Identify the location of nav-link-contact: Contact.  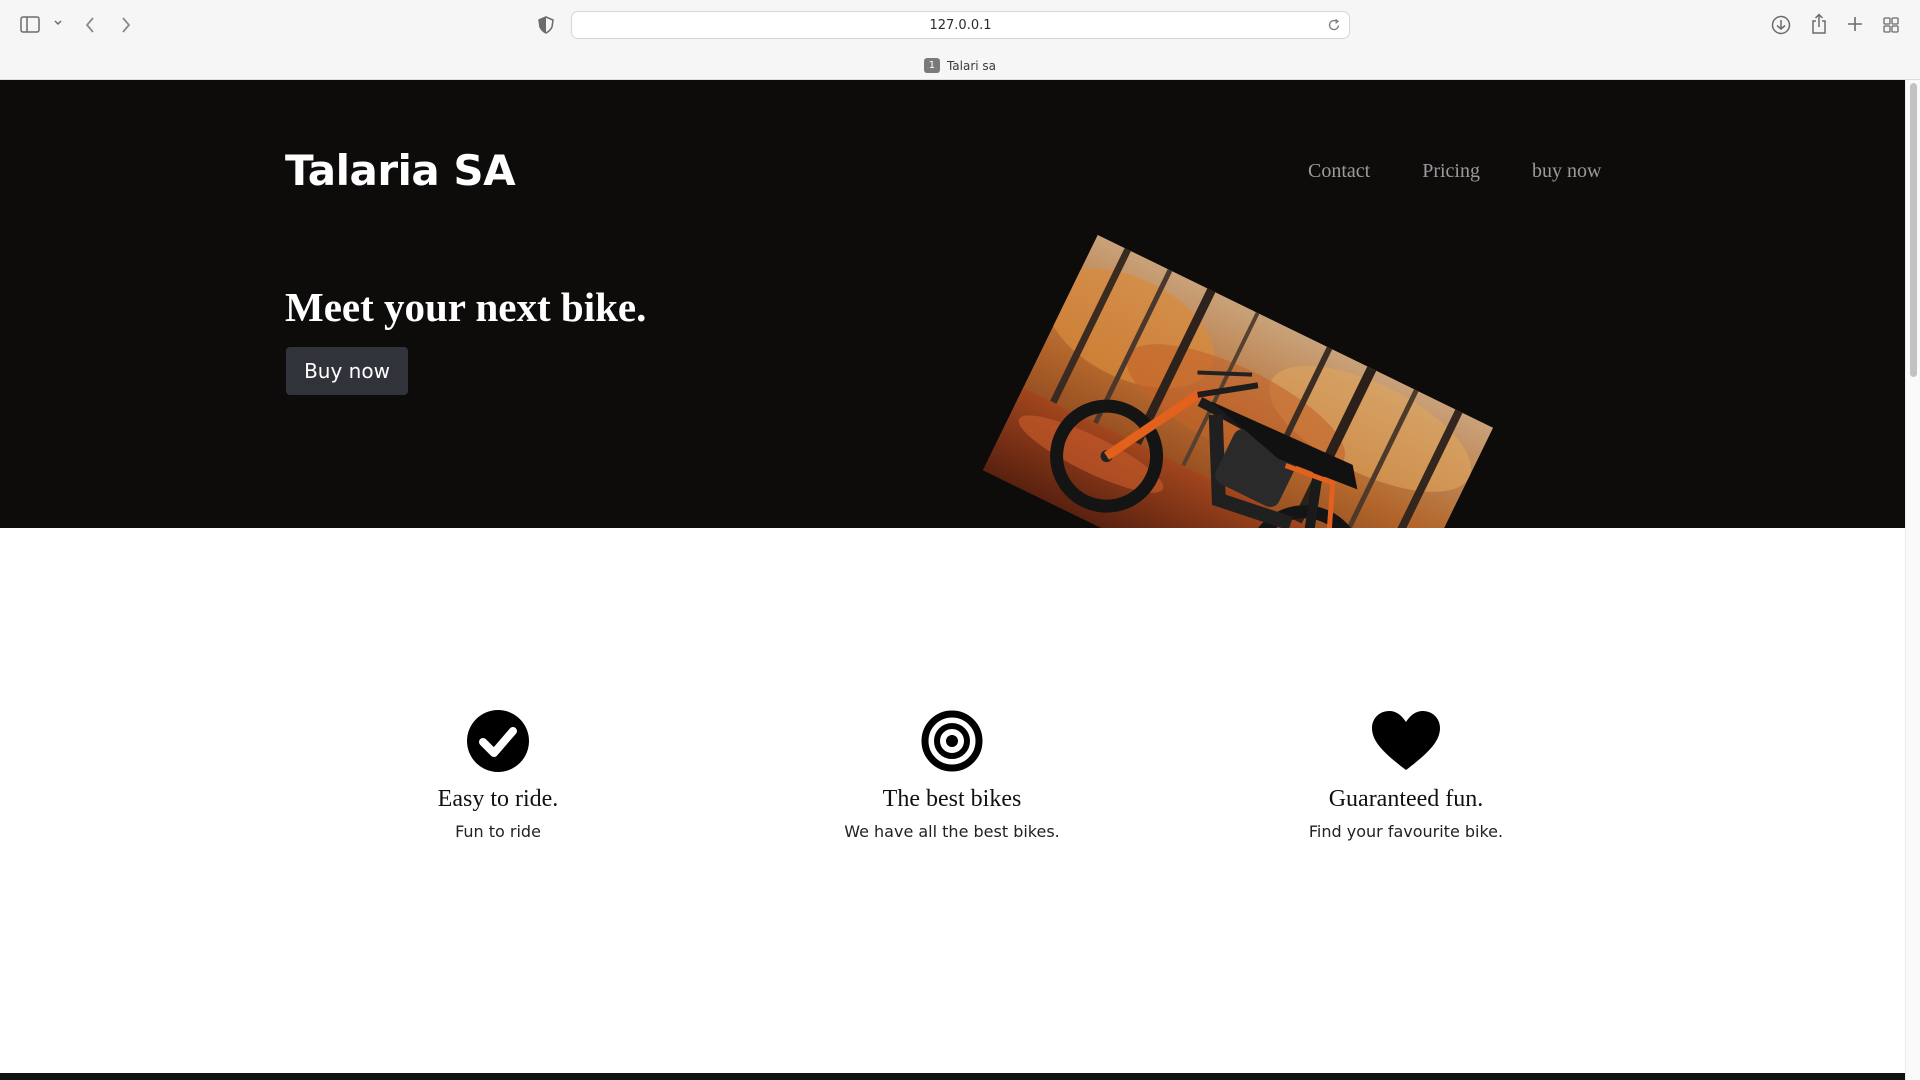
(1339, 171).